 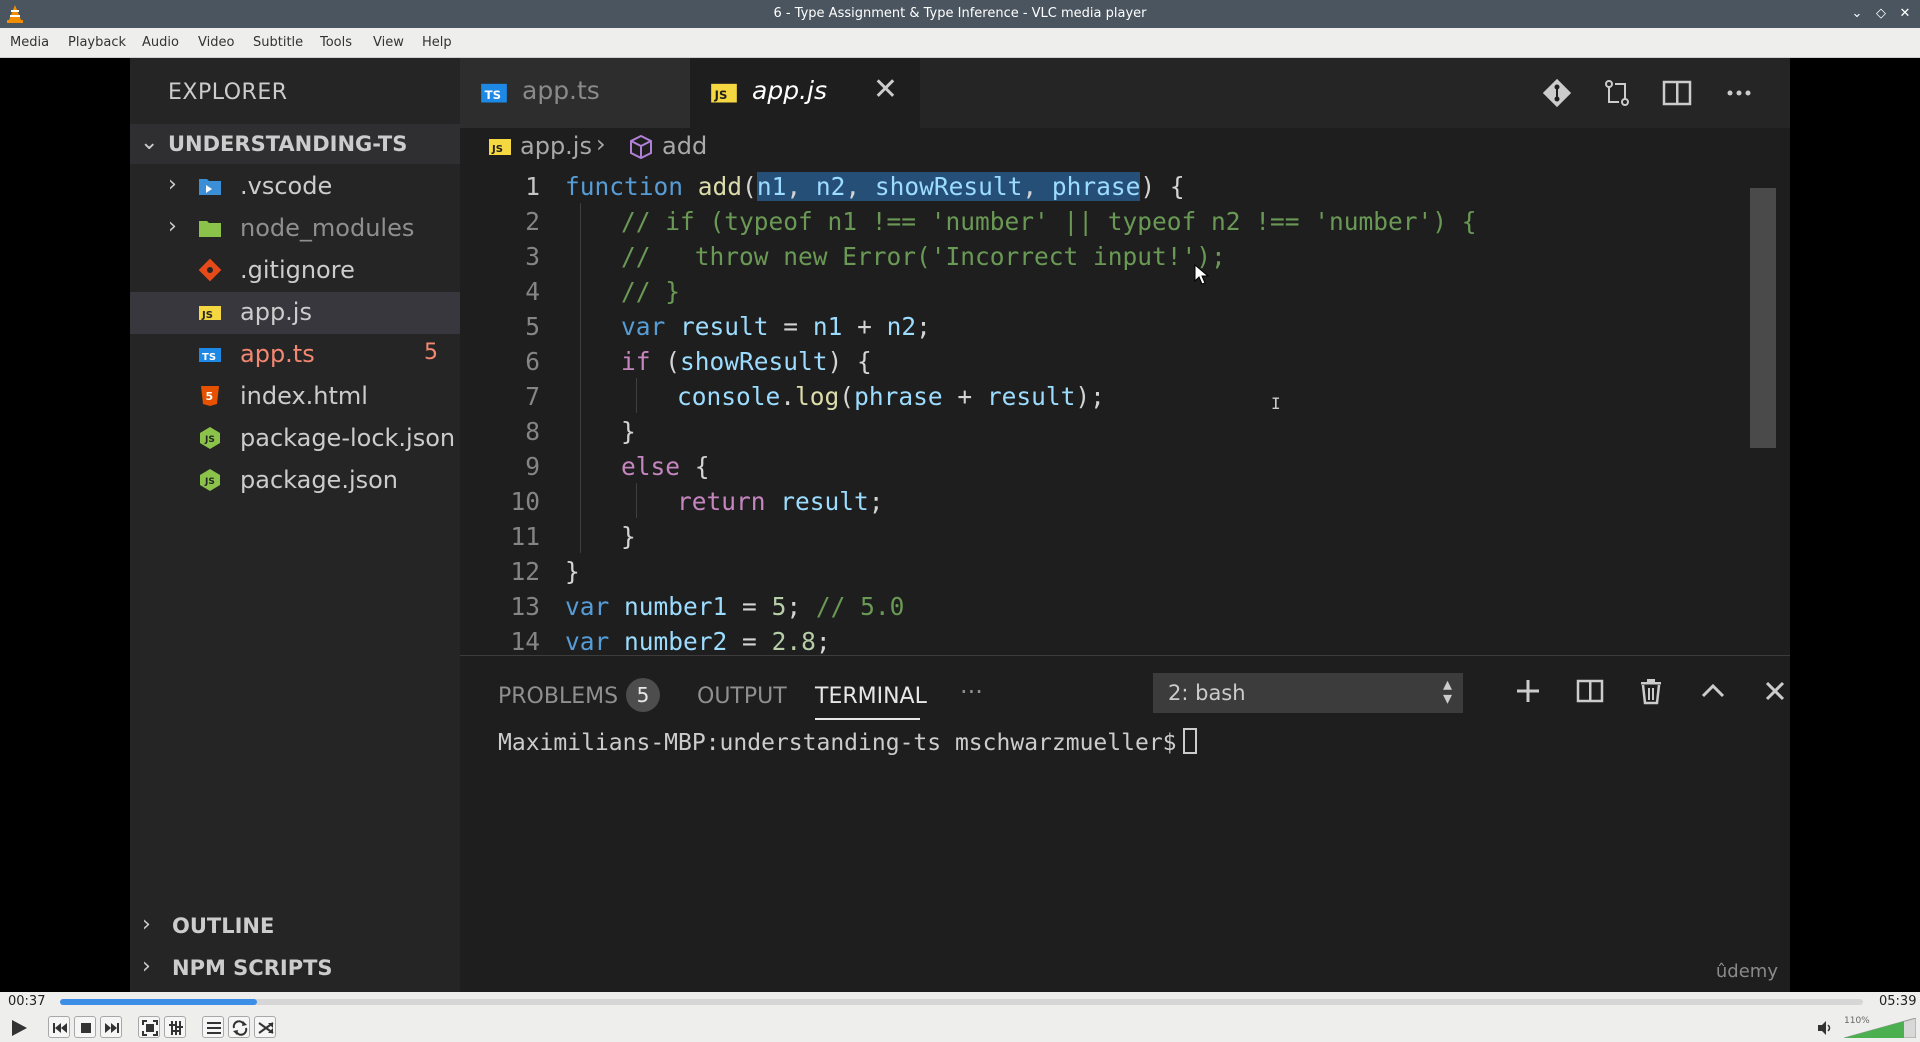 What do you see at coordinates (525, 501) in the screenshot?
I see `line-number: 10` at bounding box center [525, 501].